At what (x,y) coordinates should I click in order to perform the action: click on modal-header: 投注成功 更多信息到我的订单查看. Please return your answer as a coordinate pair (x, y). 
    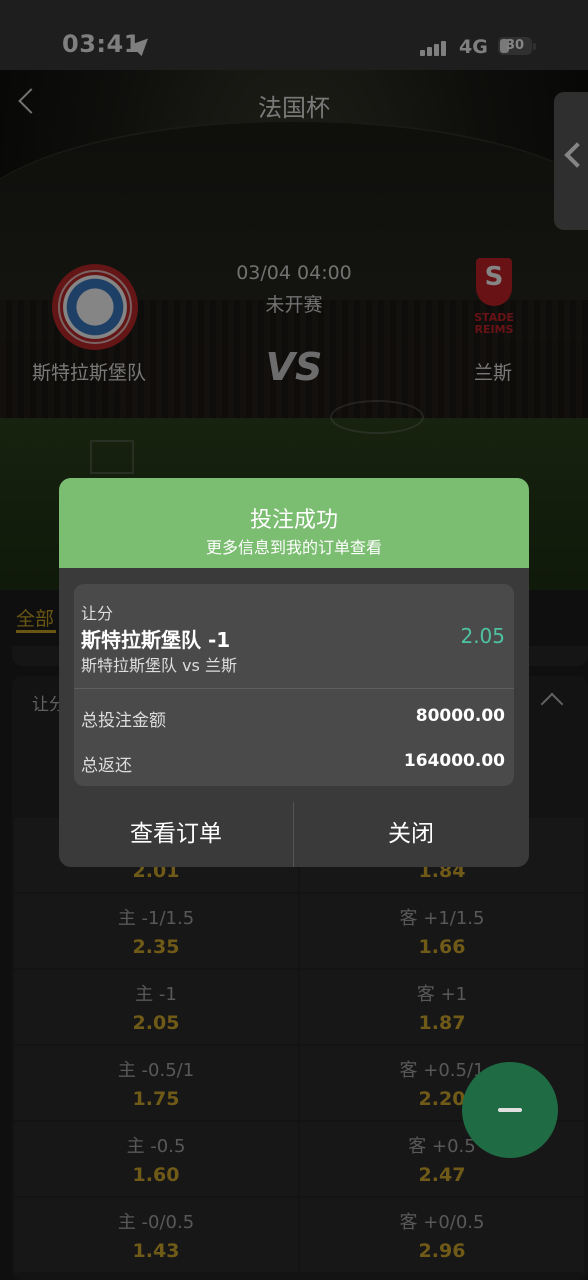
    Looking at the image, I should click on (294, 523).